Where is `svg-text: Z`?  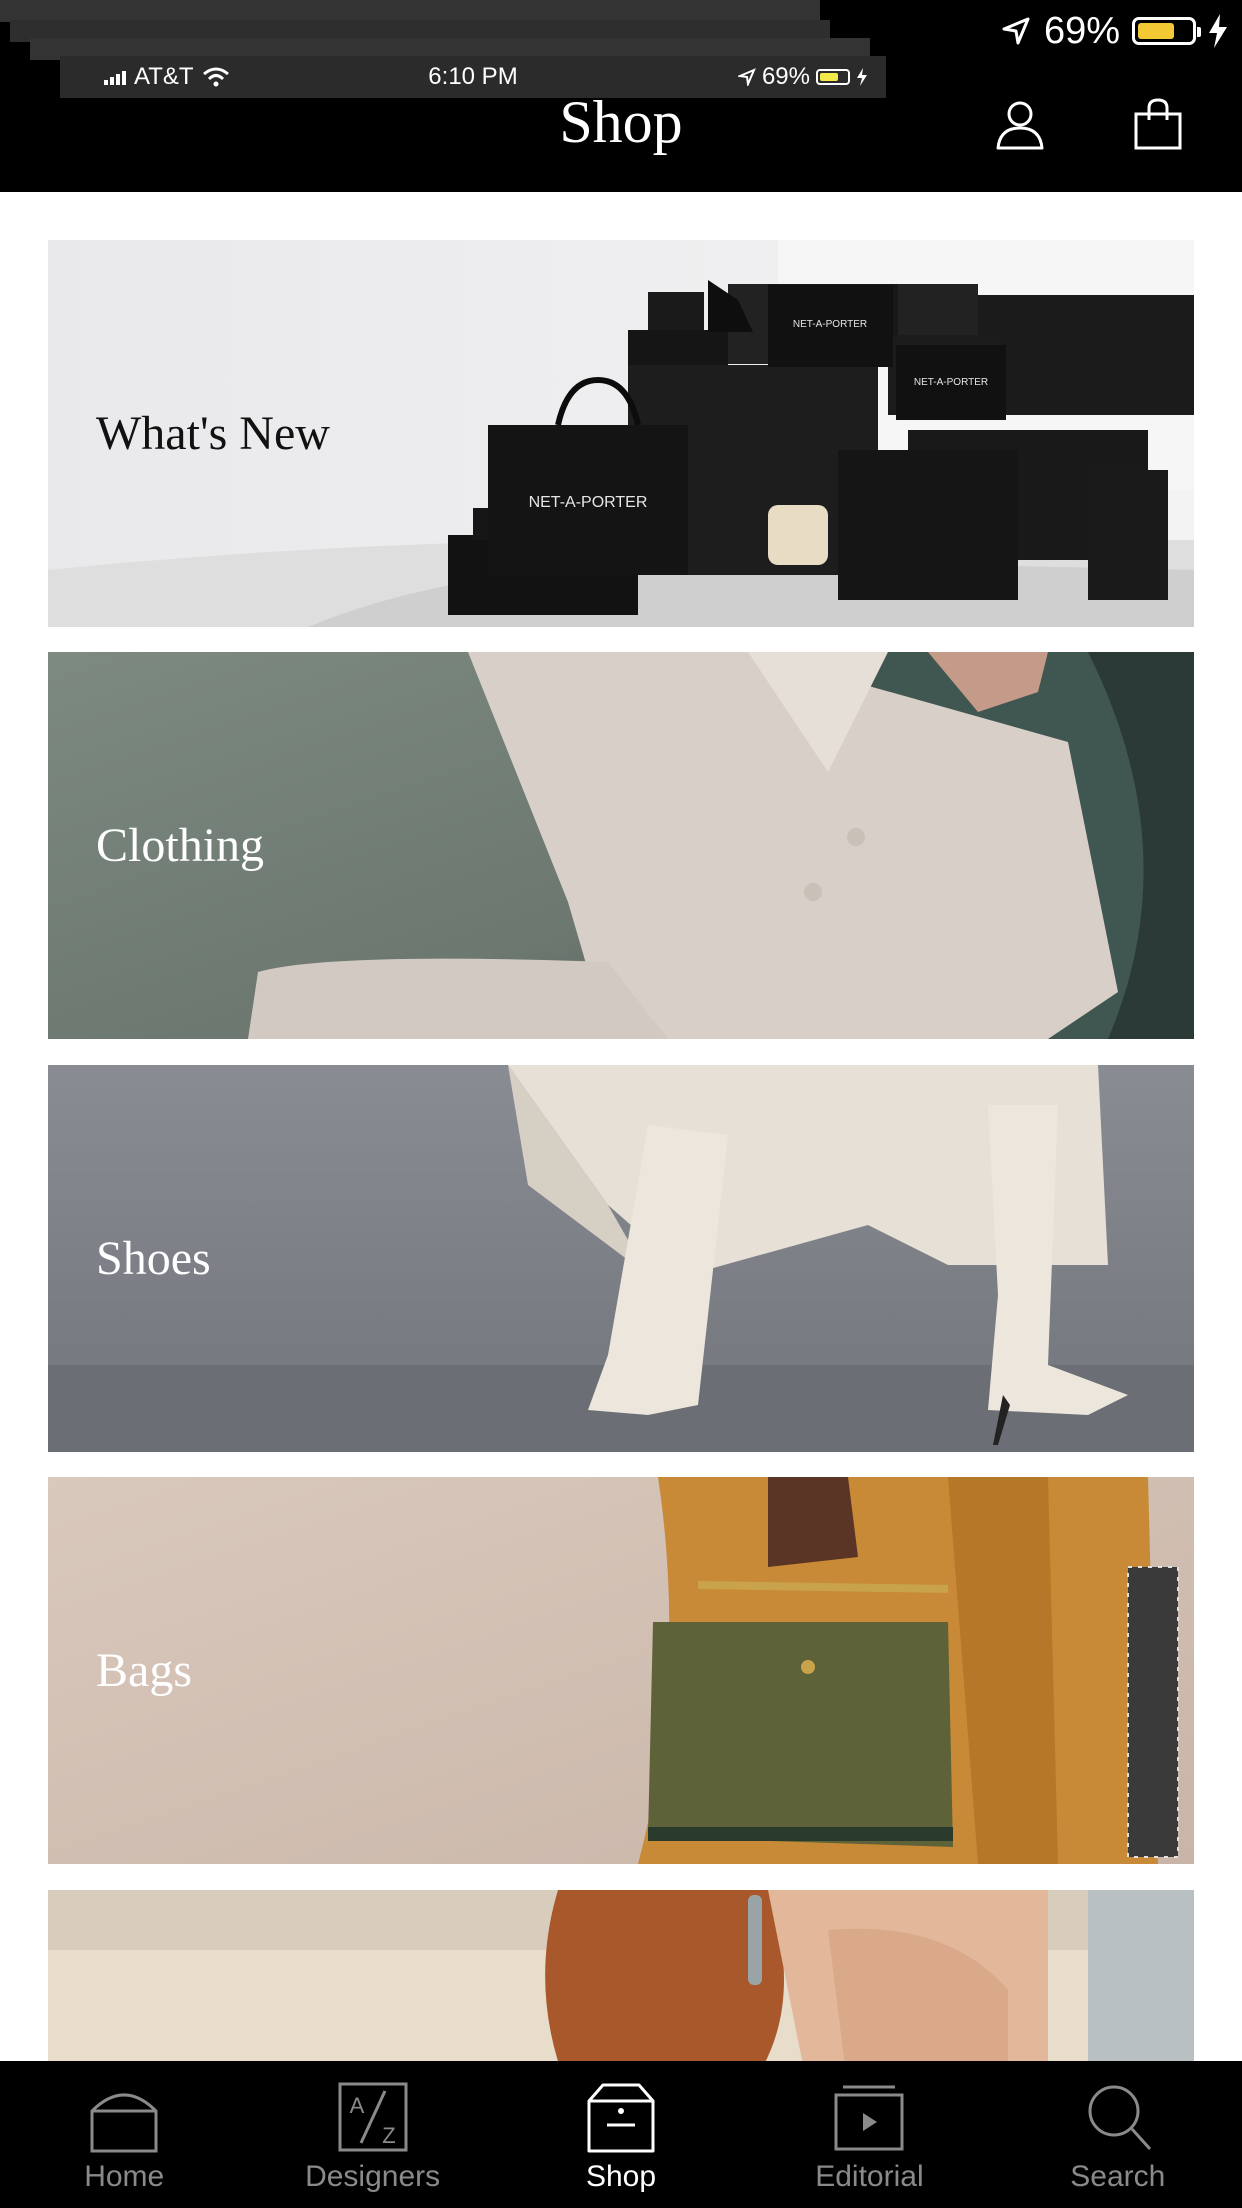
svg-text: Z is located at coordinates (388, 2135).